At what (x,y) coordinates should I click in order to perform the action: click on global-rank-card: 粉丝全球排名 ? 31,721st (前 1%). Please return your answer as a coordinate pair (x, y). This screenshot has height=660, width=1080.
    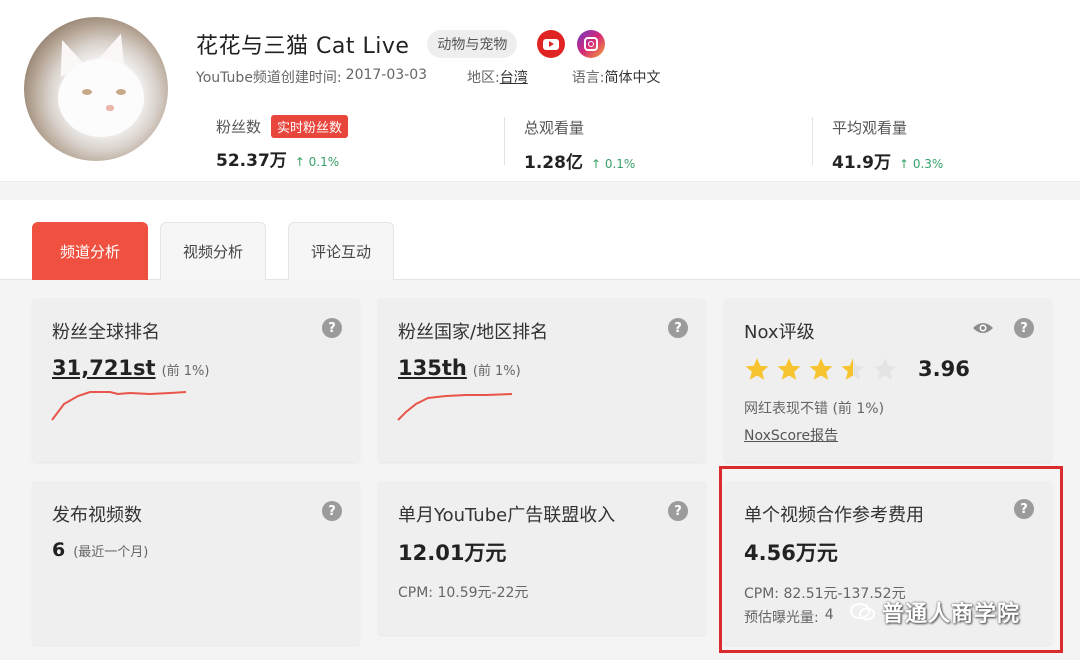
    Looking at the image, I should click on (196, 380).